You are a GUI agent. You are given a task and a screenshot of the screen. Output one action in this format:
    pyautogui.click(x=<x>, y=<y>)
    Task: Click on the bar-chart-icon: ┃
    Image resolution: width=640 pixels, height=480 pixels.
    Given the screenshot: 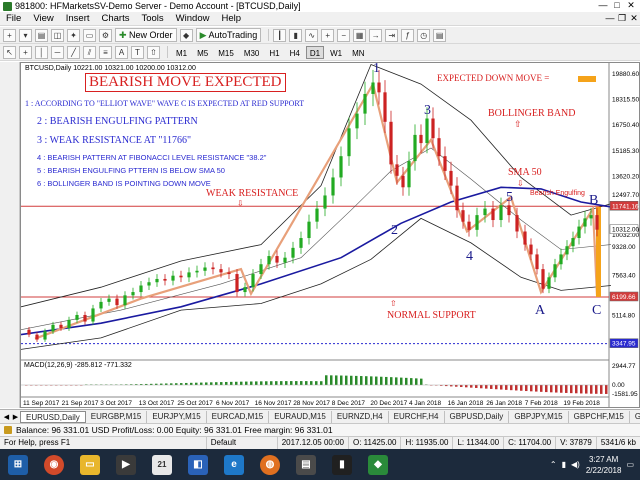 What is the action you would take?
    pyautogui.click(x=280, y=35)
    